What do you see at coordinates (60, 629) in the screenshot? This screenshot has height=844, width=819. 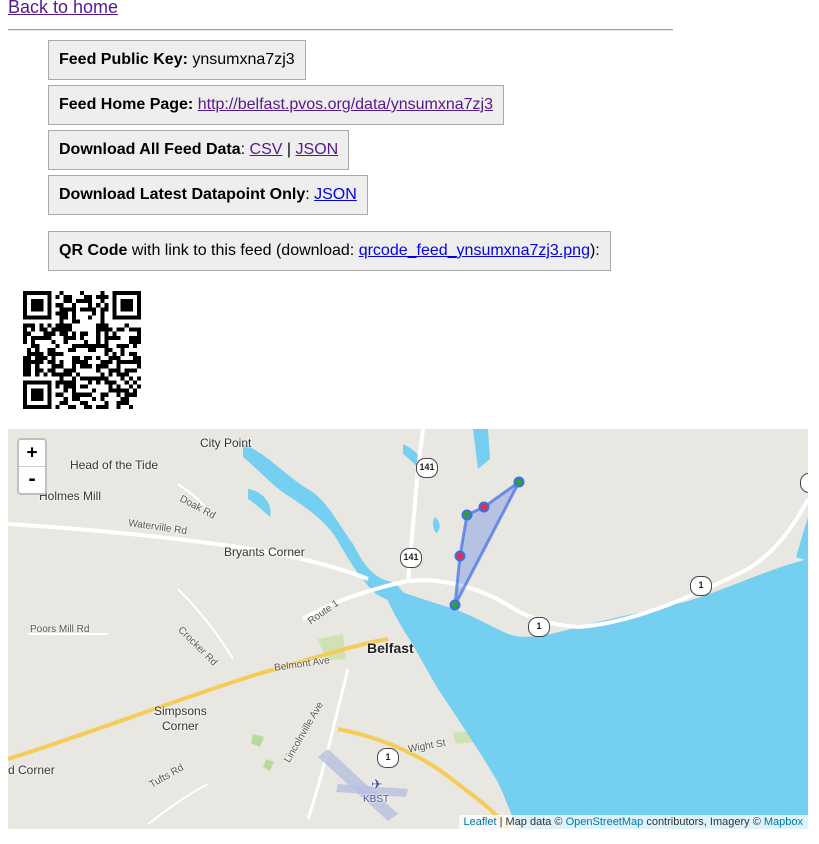 I see `label-poors-mill-rd: Poors Mill Rd` at bounding box center [60, 629].